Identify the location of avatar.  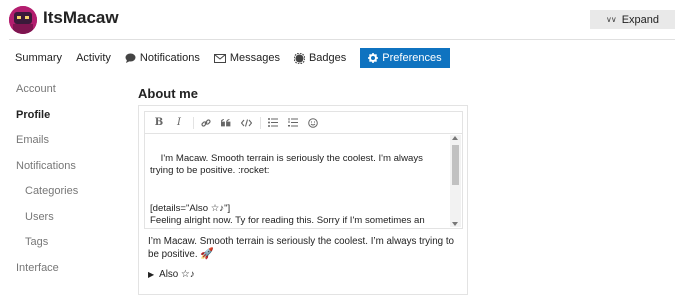
(23, 20).